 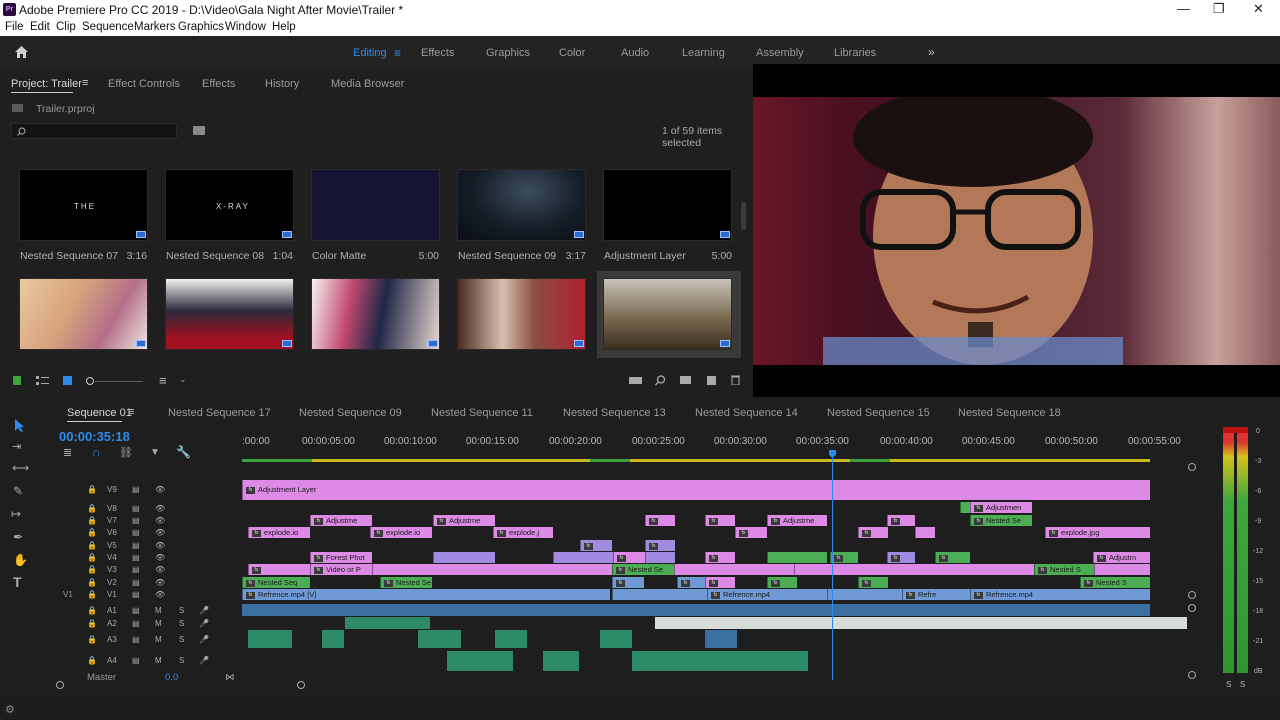 What do you see at coordinates (218, 84) in the screenshot?
I see `tab-effects: Effects` at bounding box center [218, 84].